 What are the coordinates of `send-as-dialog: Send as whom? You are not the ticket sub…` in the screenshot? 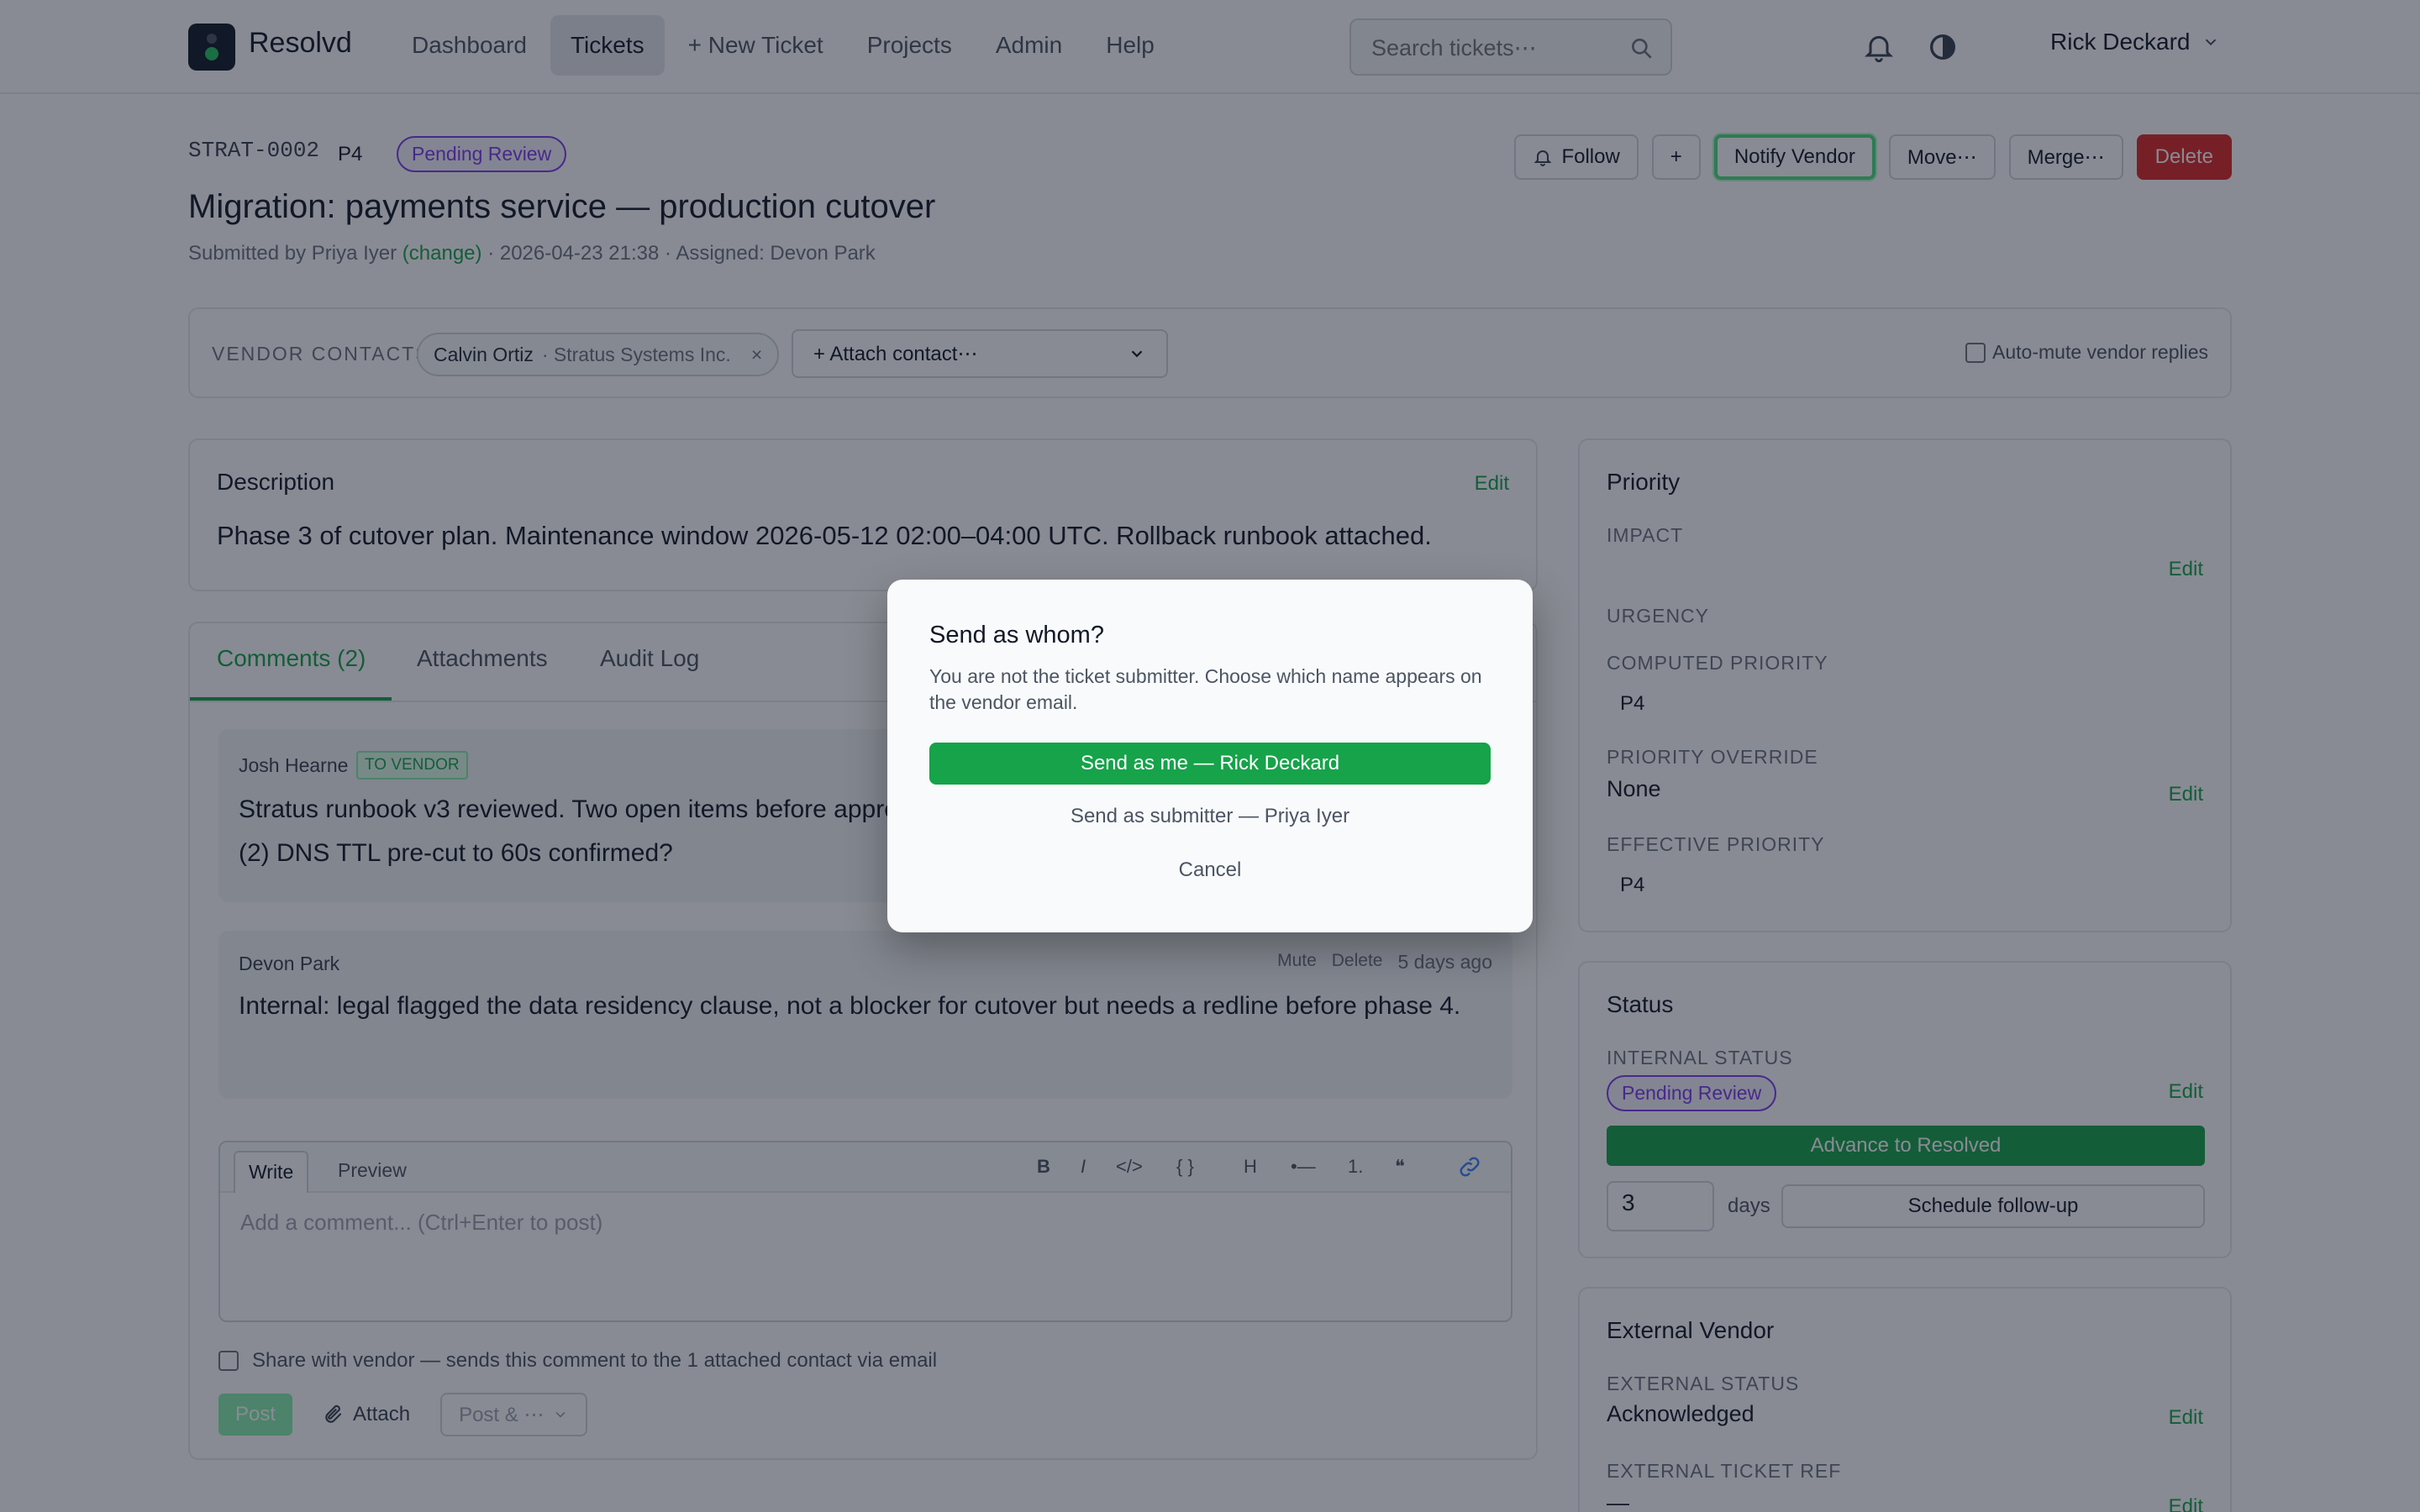 It's located at (1210, 756).